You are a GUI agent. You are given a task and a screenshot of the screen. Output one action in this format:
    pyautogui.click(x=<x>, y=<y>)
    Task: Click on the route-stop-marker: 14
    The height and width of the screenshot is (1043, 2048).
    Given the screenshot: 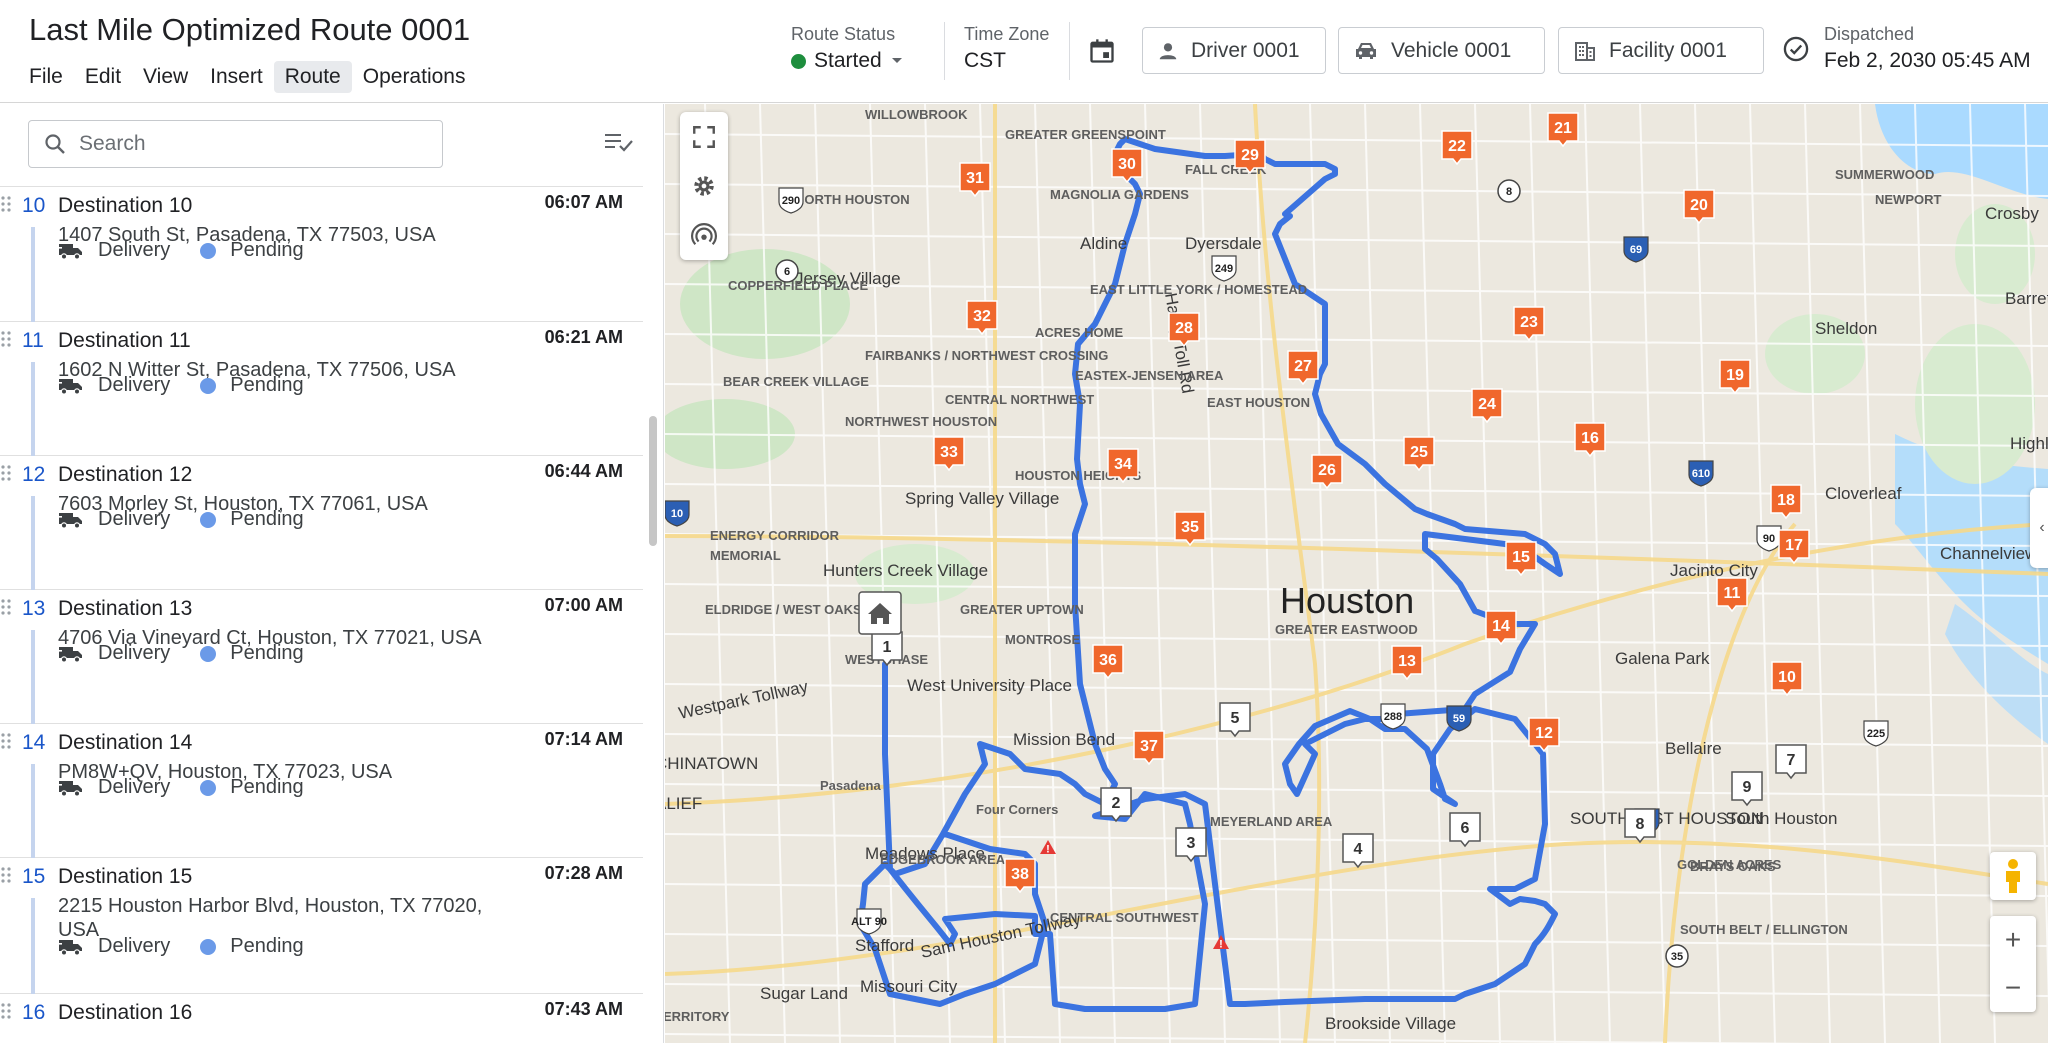 What is the action you would take?
    pyautogui.click(x=1501, y=628)
    